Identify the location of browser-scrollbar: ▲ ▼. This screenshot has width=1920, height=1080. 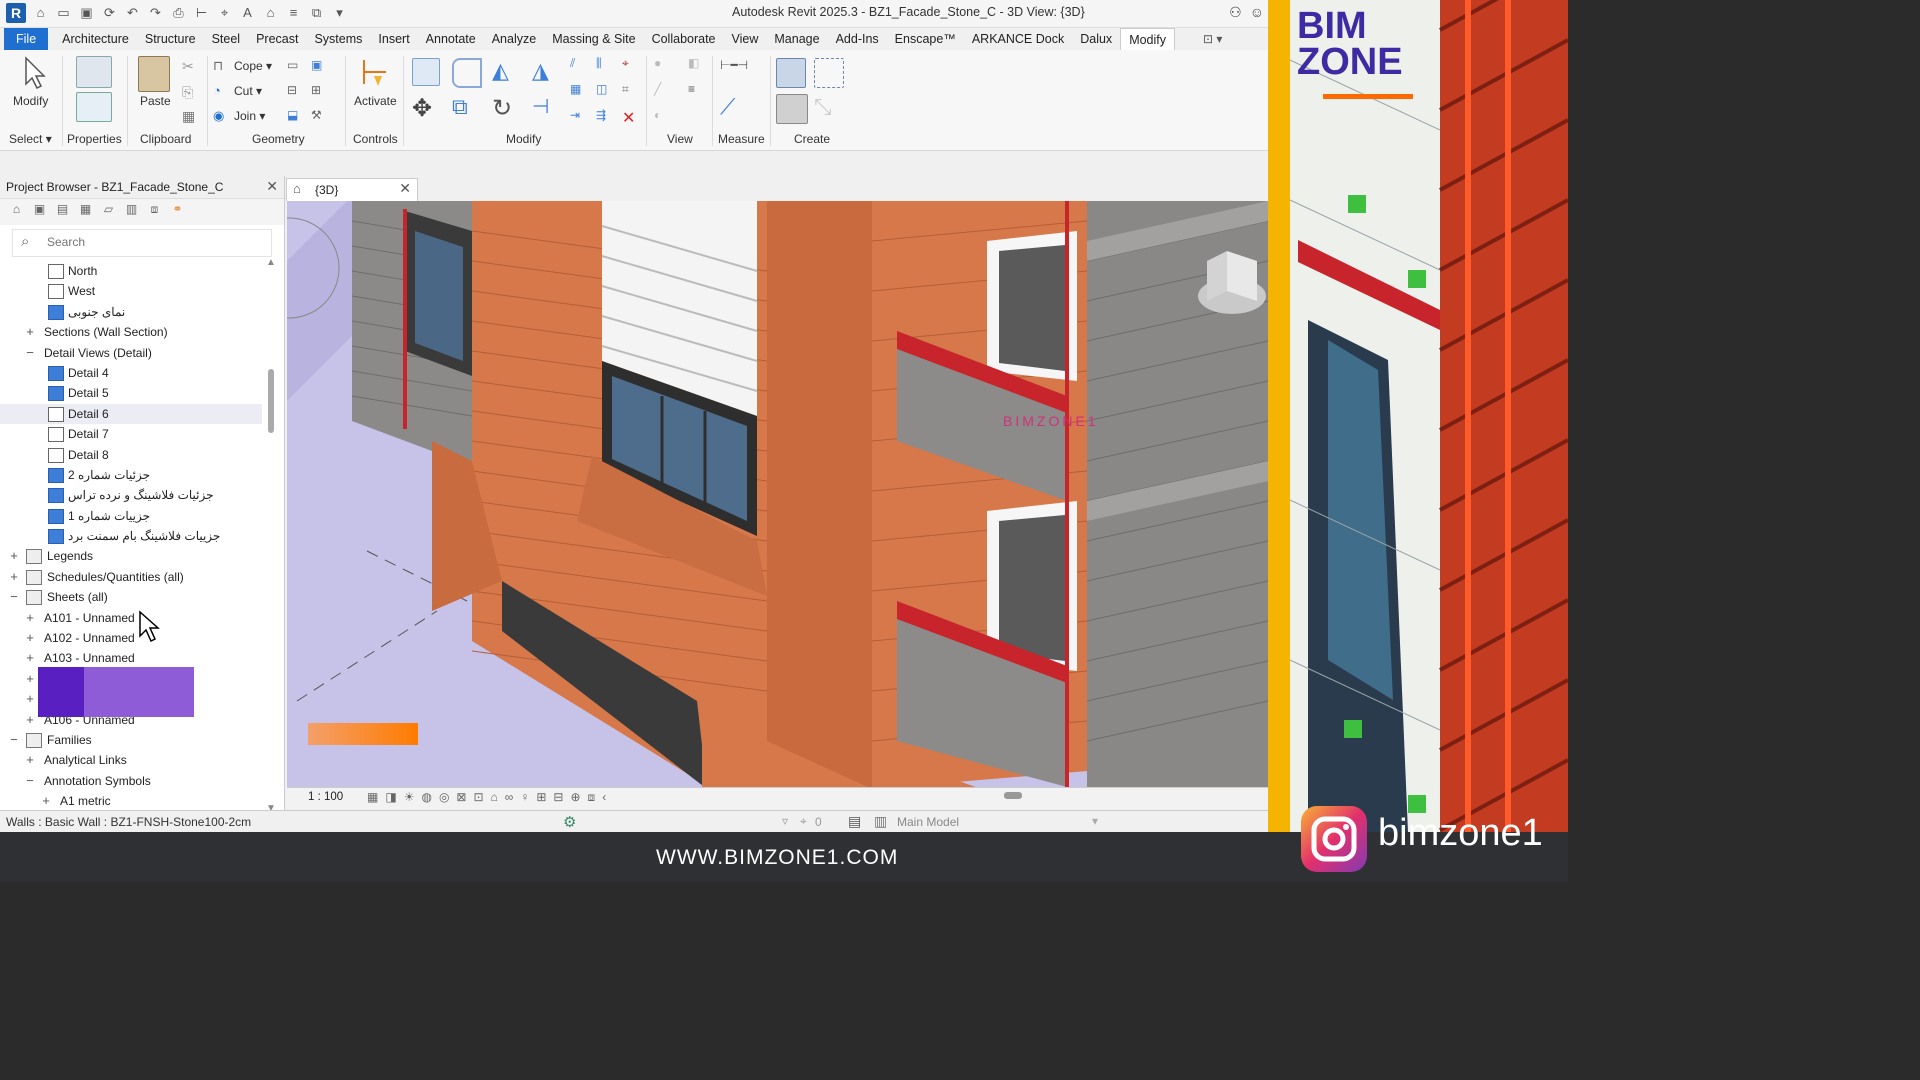
(271, 535).